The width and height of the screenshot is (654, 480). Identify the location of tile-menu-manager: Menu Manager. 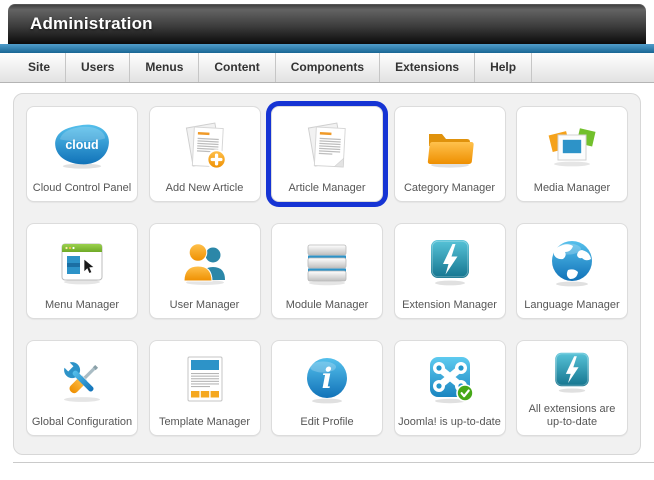
(82, 271).